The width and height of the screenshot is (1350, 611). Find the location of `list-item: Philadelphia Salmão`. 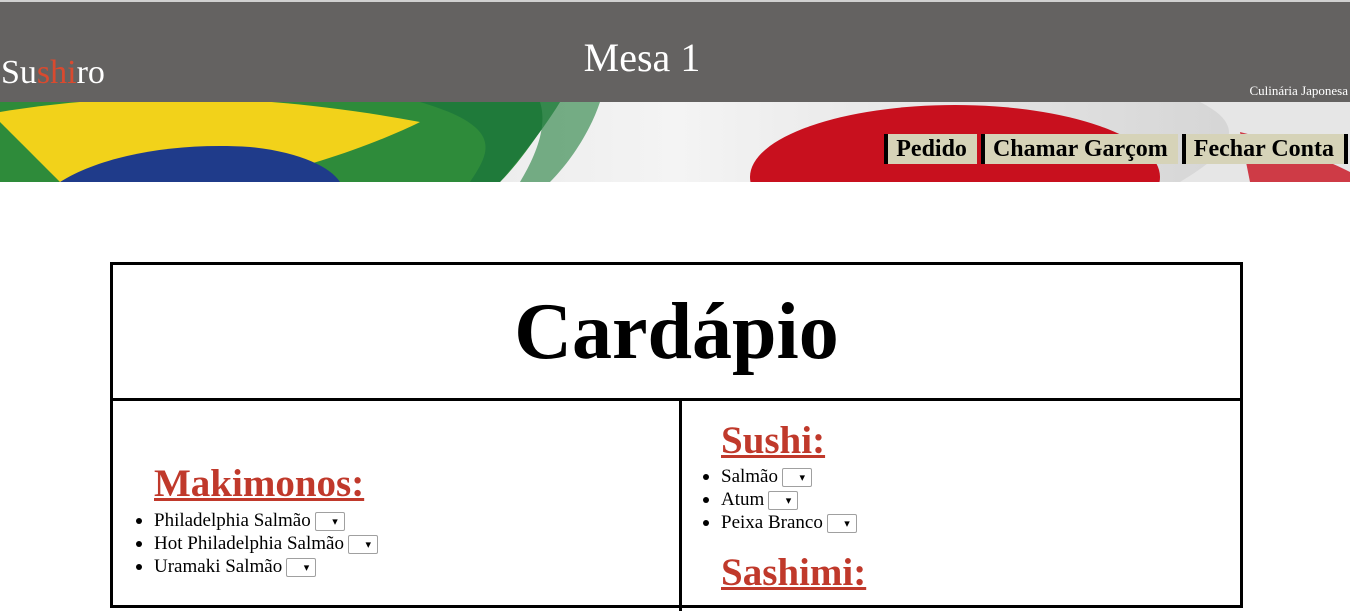

list-item: Philadelphia Salmão is located at coordinates (257, 520).